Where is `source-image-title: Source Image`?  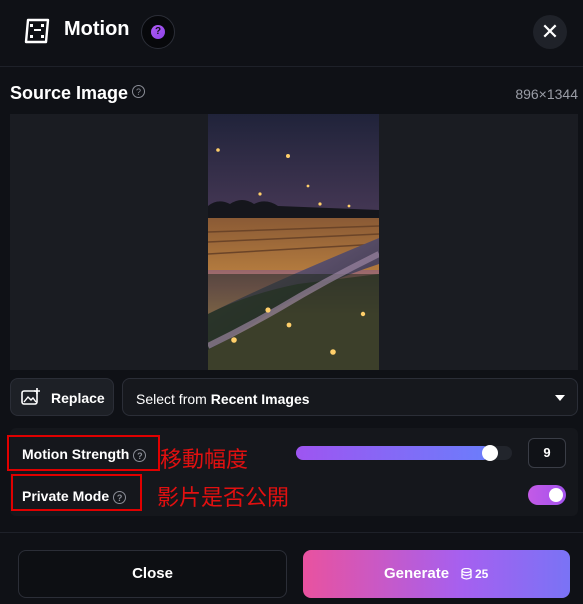 source-image-title: Source Image is located at coordinates (69, 93).